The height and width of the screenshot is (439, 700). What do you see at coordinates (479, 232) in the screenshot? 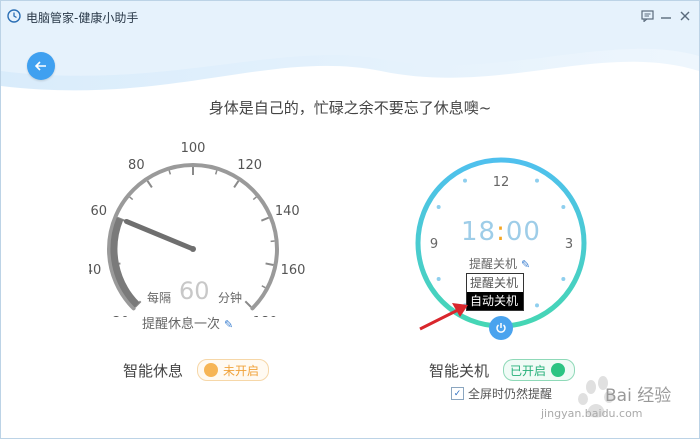
I see `shutdown-time-hours: 18` at bounding box center [479, 232].